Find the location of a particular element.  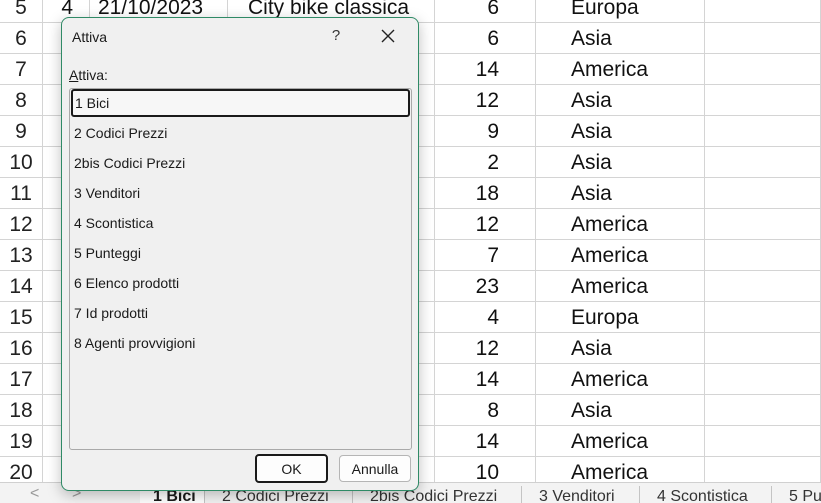

list-item: 6 Elenco prodotti is located at coordinates (240, 283).